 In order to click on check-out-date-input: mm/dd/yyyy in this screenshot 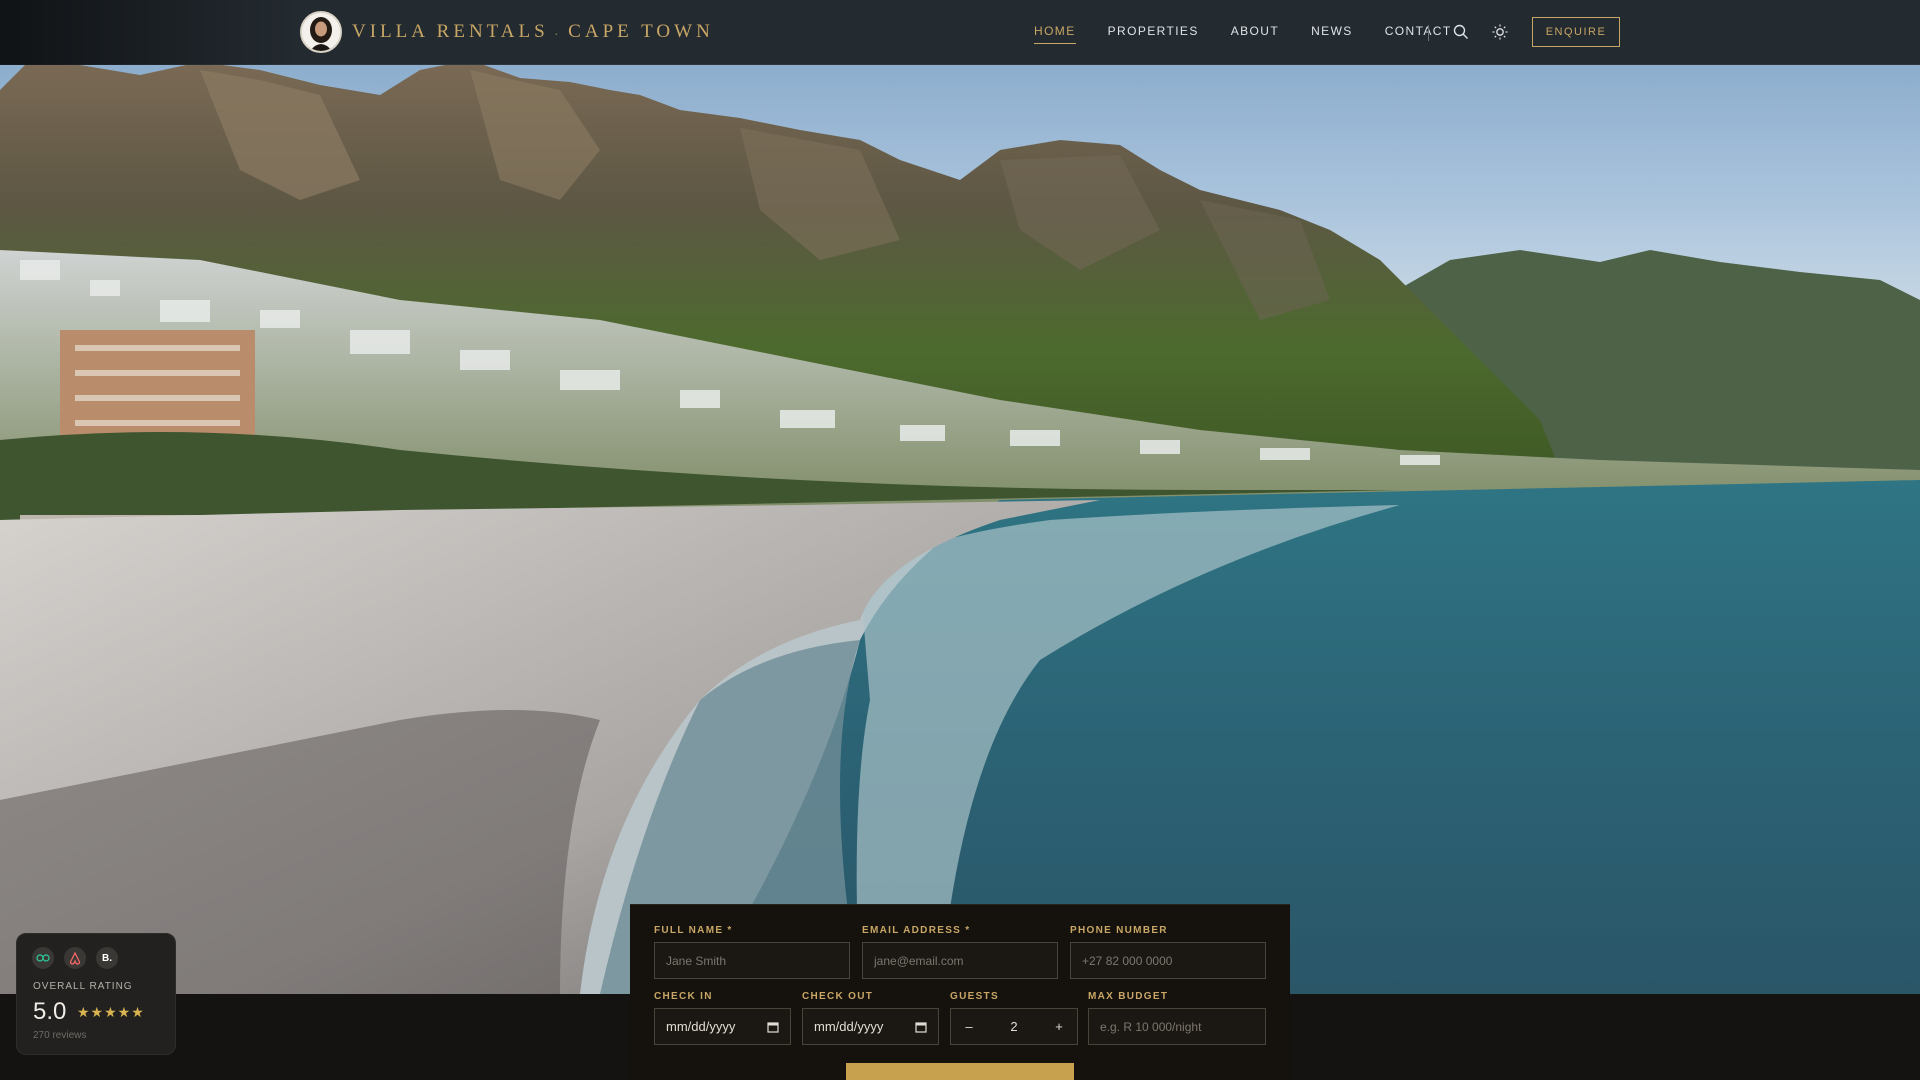, I will do `click(870, 1026)`.